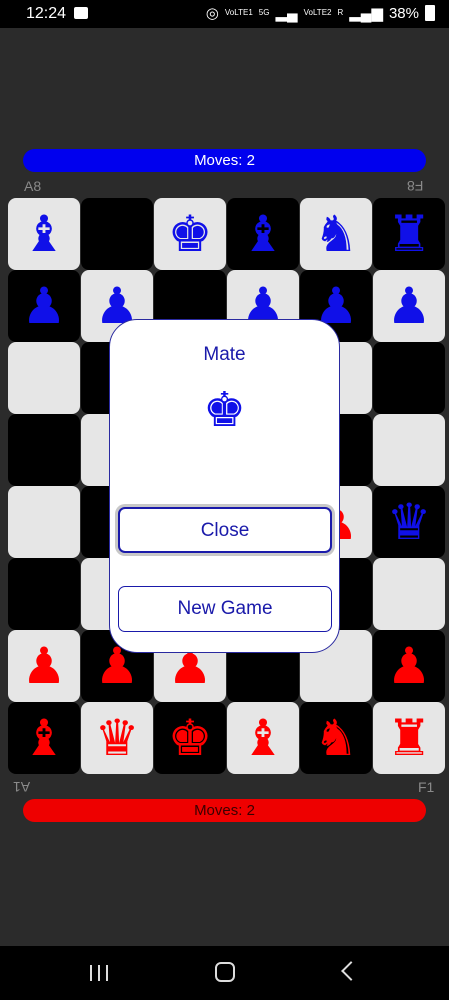 The image size is (449, 1000). I want to click on network-label-1: VoLTE1, so click(238, 12).